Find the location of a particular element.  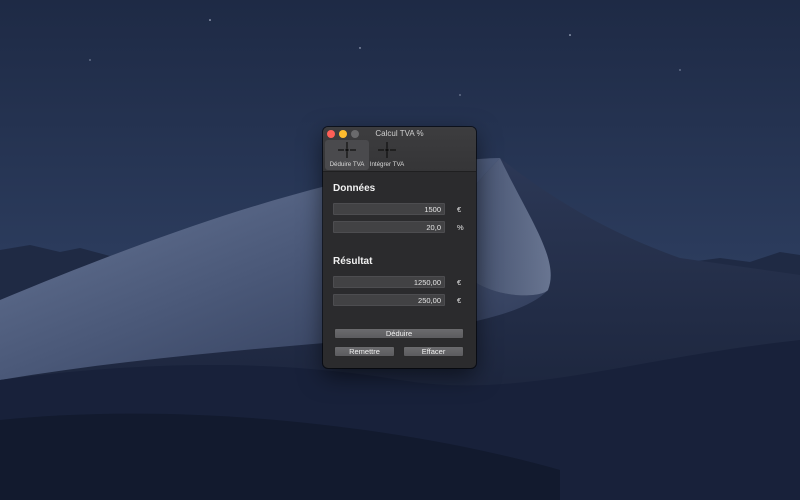

window-title: Calcul TVA % is located at coordinates (399, 133).